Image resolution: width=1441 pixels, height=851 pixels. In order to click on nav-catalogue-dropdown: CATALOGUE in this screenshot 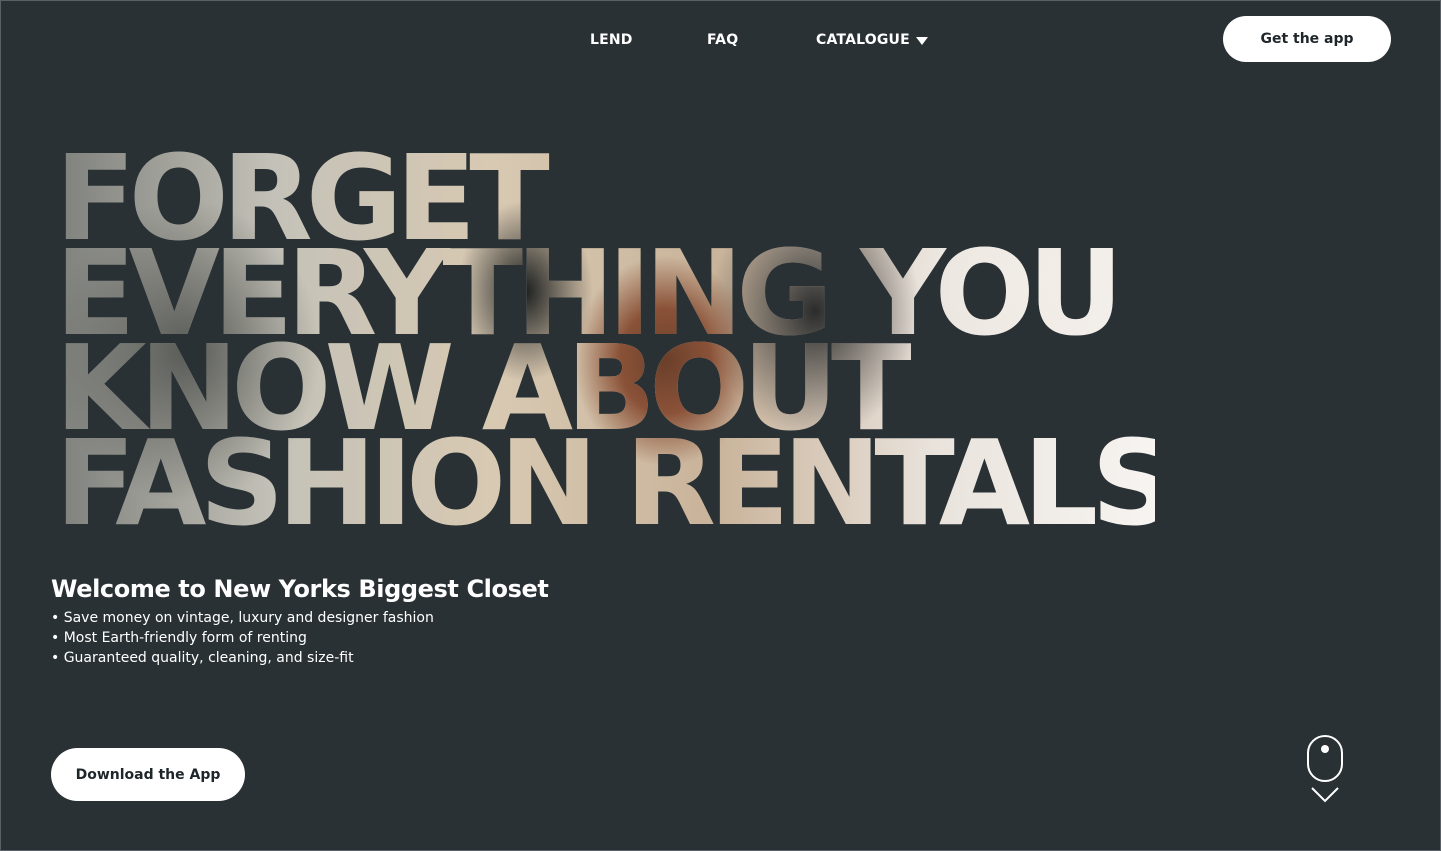, I will do `click(872, 40)`.